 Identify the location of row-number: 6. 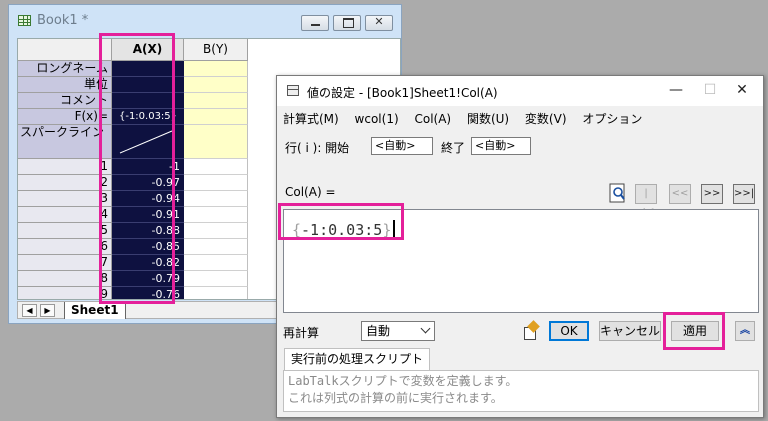
(65, 247).